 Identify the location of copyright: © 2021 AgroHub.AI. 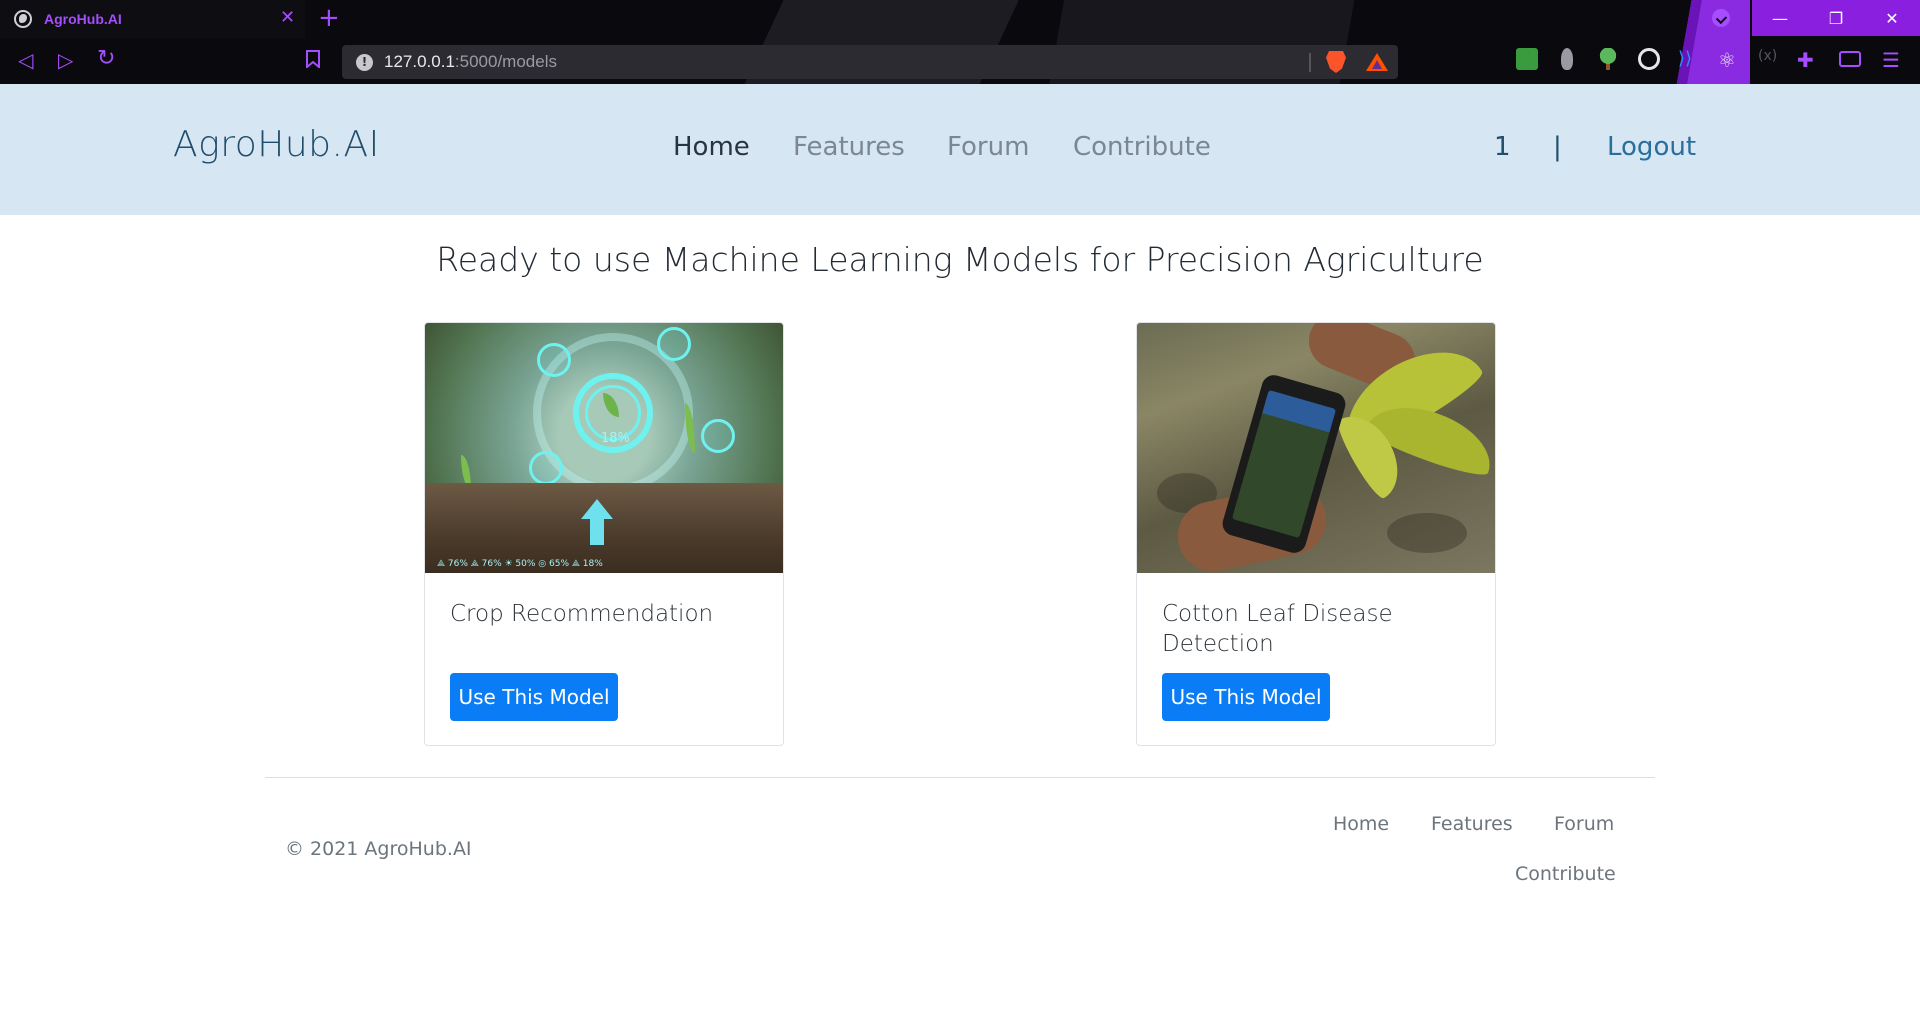
(378, 849).